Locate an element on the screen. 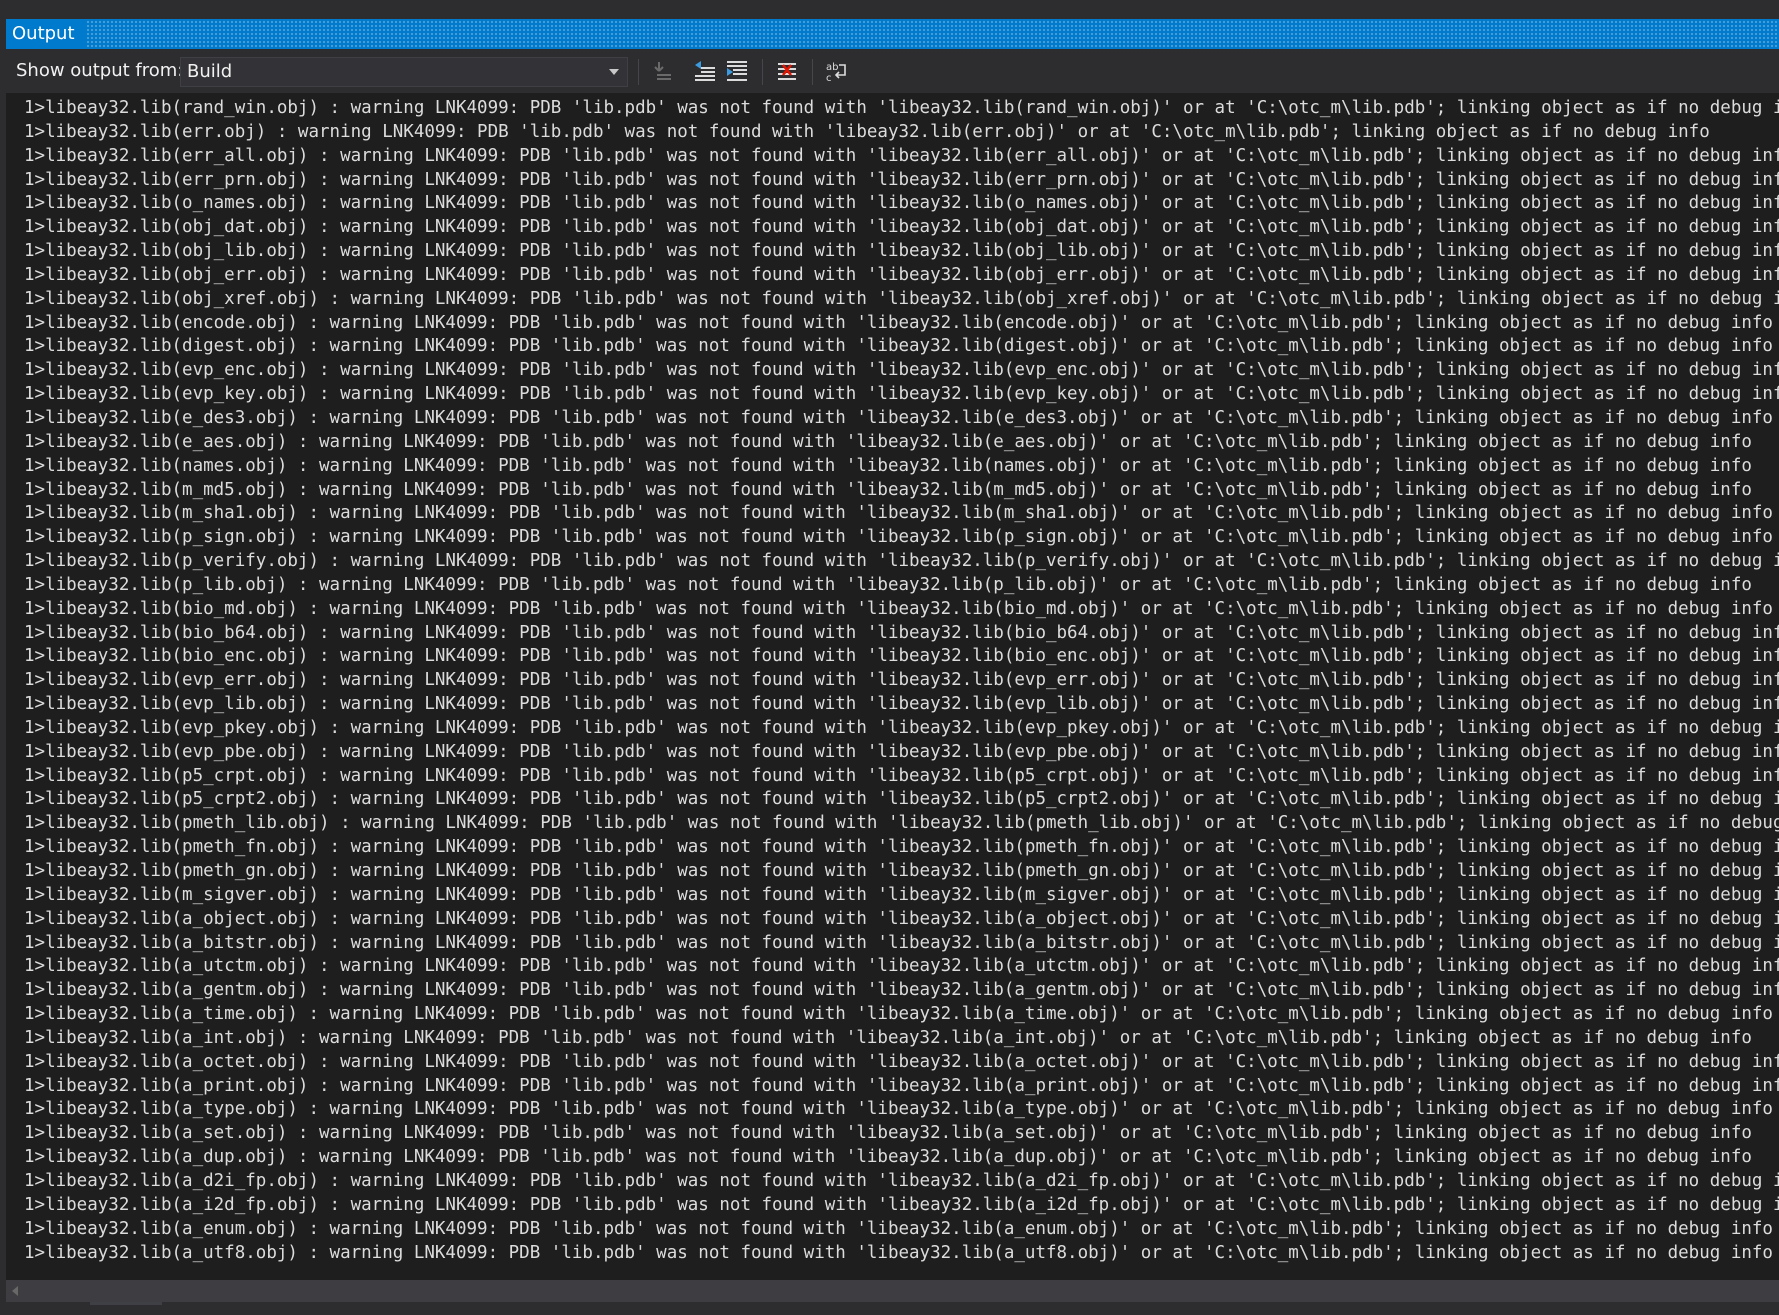 The image size is (1779, 1315). svg-text: ab is located at coordinates (832, 67).